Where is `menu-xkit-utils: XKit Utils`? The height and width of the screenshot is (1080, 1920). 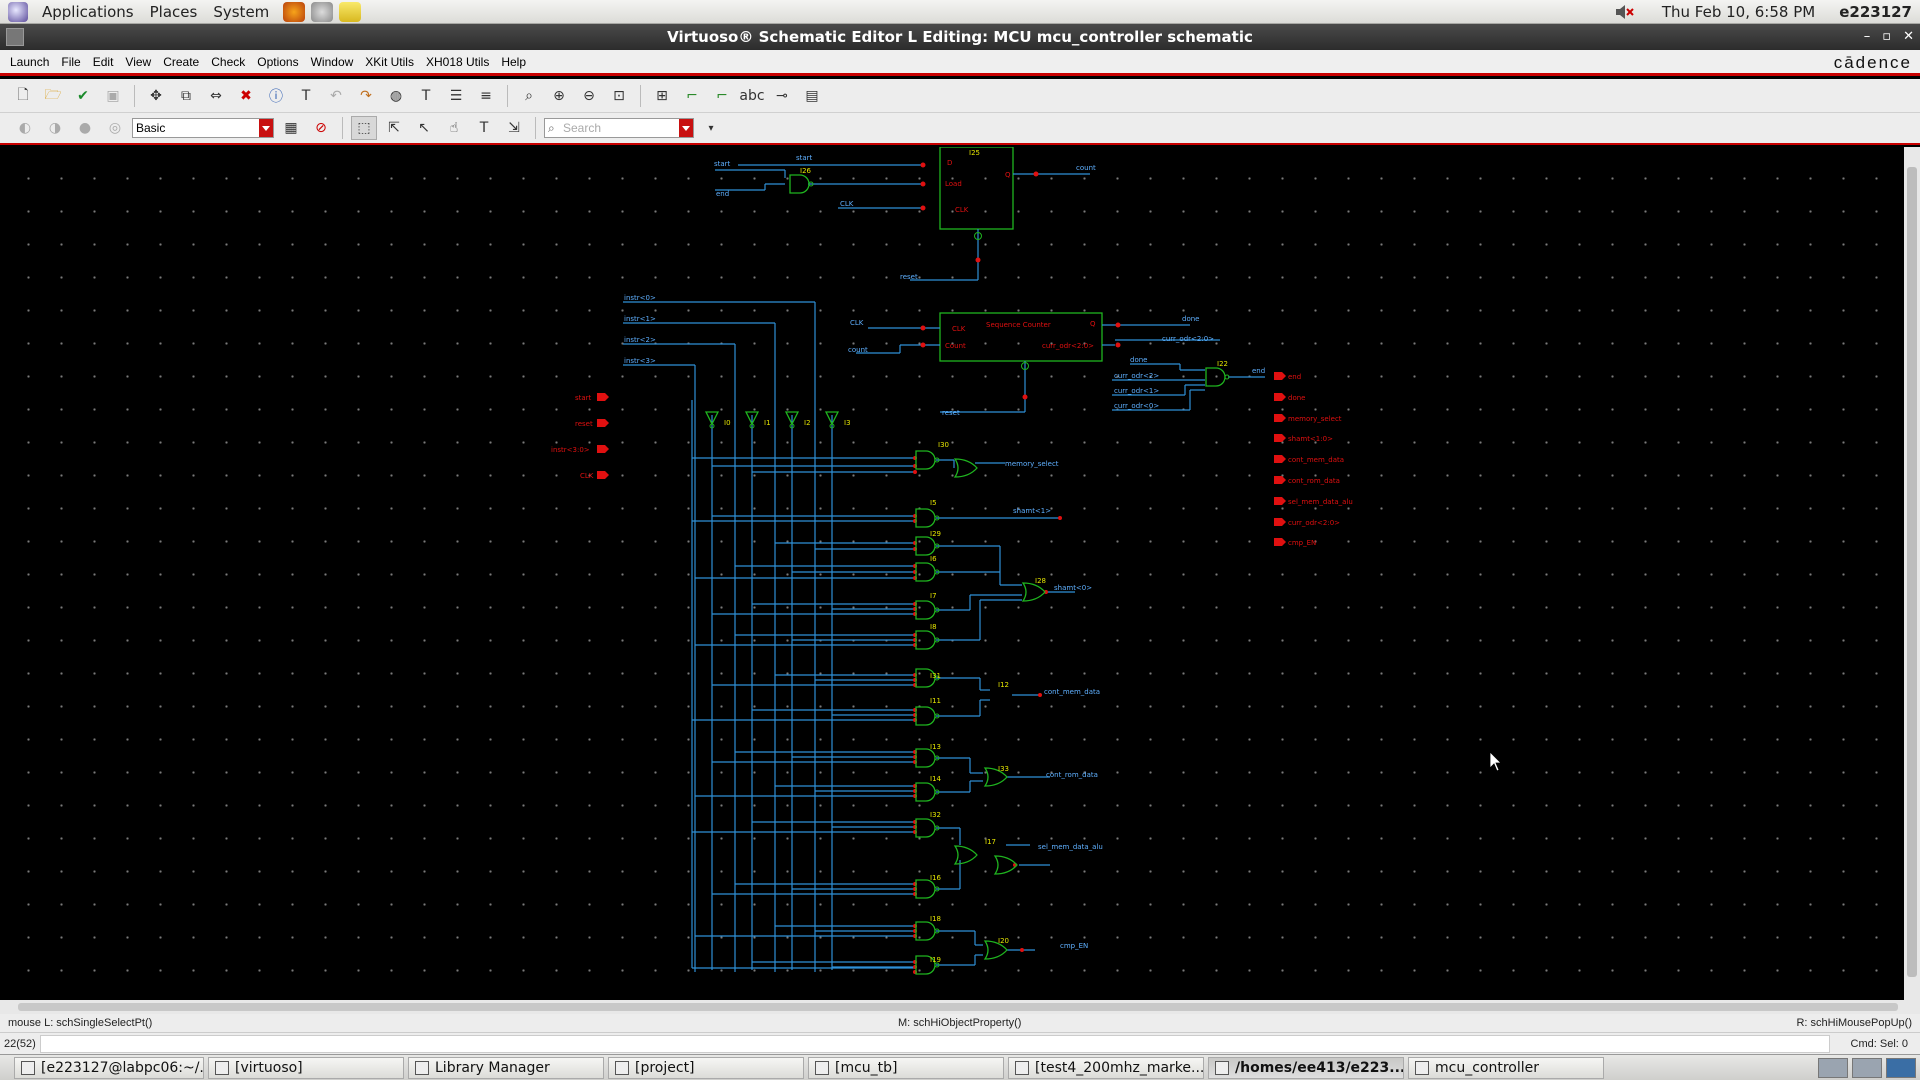
menu-xkit-utils: XKit Utils is located at coordinates (389, 62).